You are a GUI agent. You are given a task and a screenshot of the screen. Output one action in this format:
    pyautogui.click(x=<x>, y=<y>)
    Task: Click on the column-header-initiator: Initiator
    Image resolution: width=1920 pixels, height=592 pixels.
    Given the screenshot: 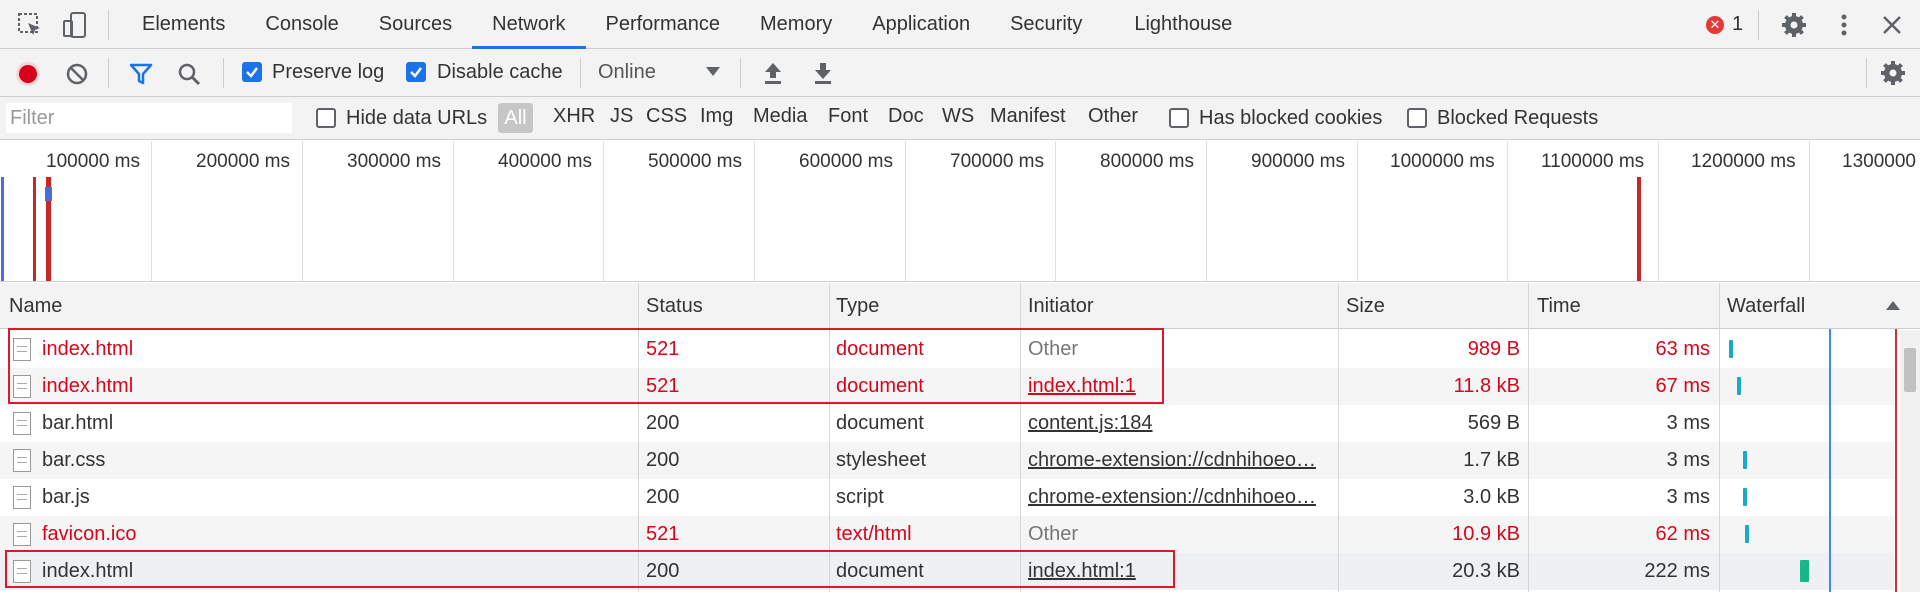 What is the action you would take?
    pyautogui.click(x=1061, y=306)
    